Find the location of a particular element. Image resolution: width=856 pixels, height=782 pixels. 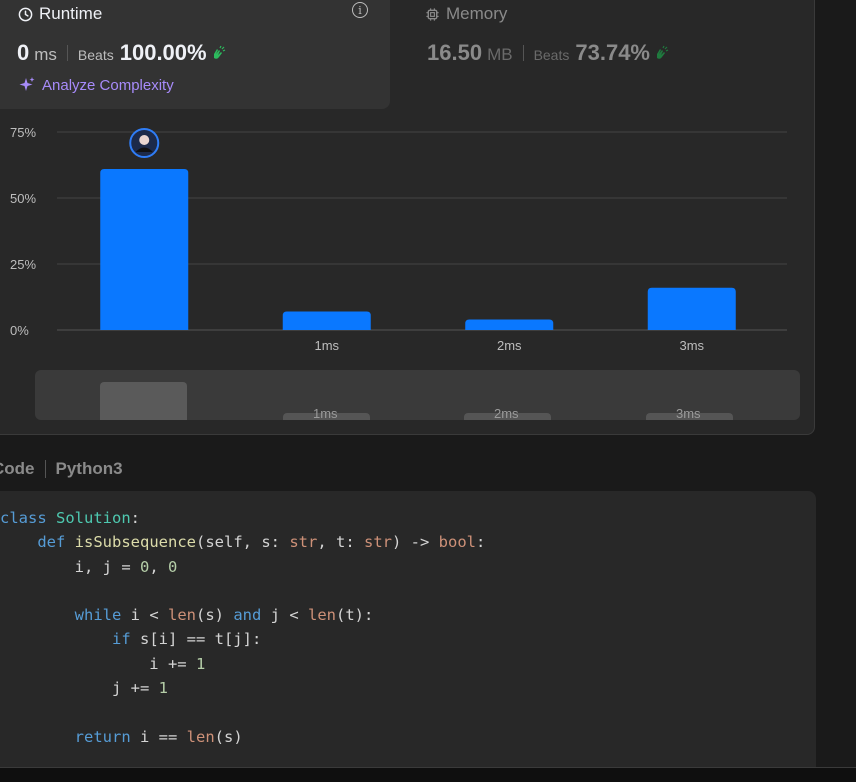

runtime-beats-label: Beats is located at coordinates (95, 55).